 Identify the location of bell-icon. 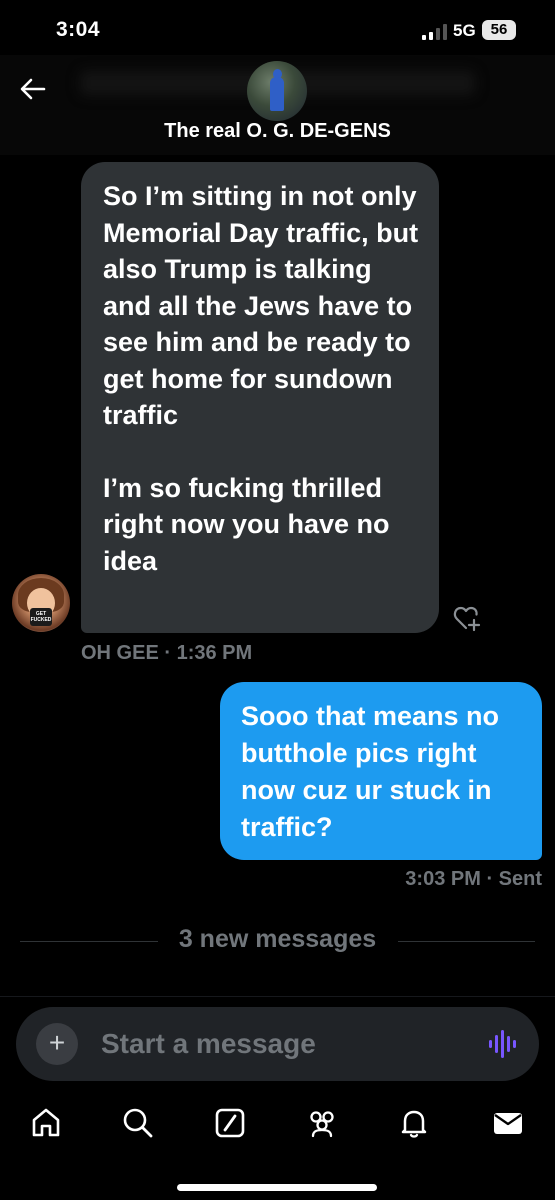
(414, 1123).